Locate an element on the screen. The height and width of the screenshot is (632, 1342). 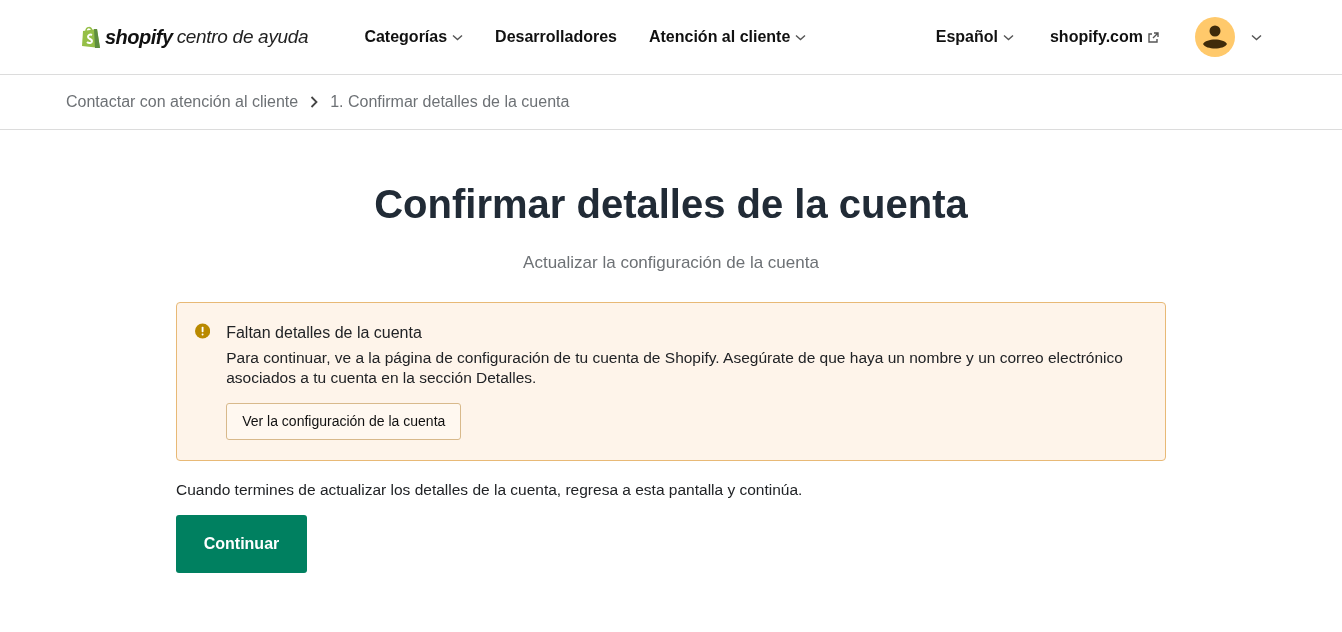
external-link-icon is located at coordinates (1153, 37).